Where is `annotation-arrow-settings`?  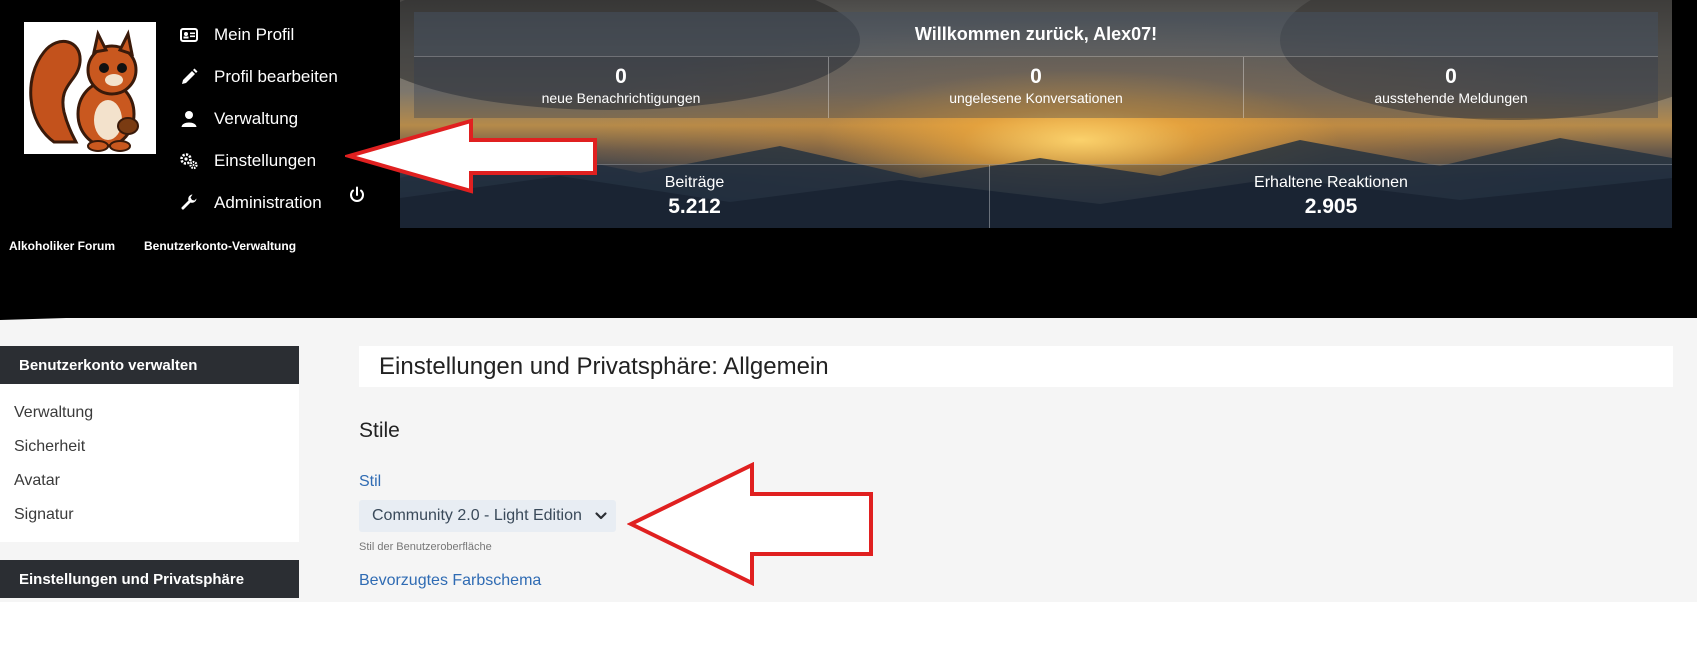
annotation-arrow-settings is located at coordinates (471, 156).